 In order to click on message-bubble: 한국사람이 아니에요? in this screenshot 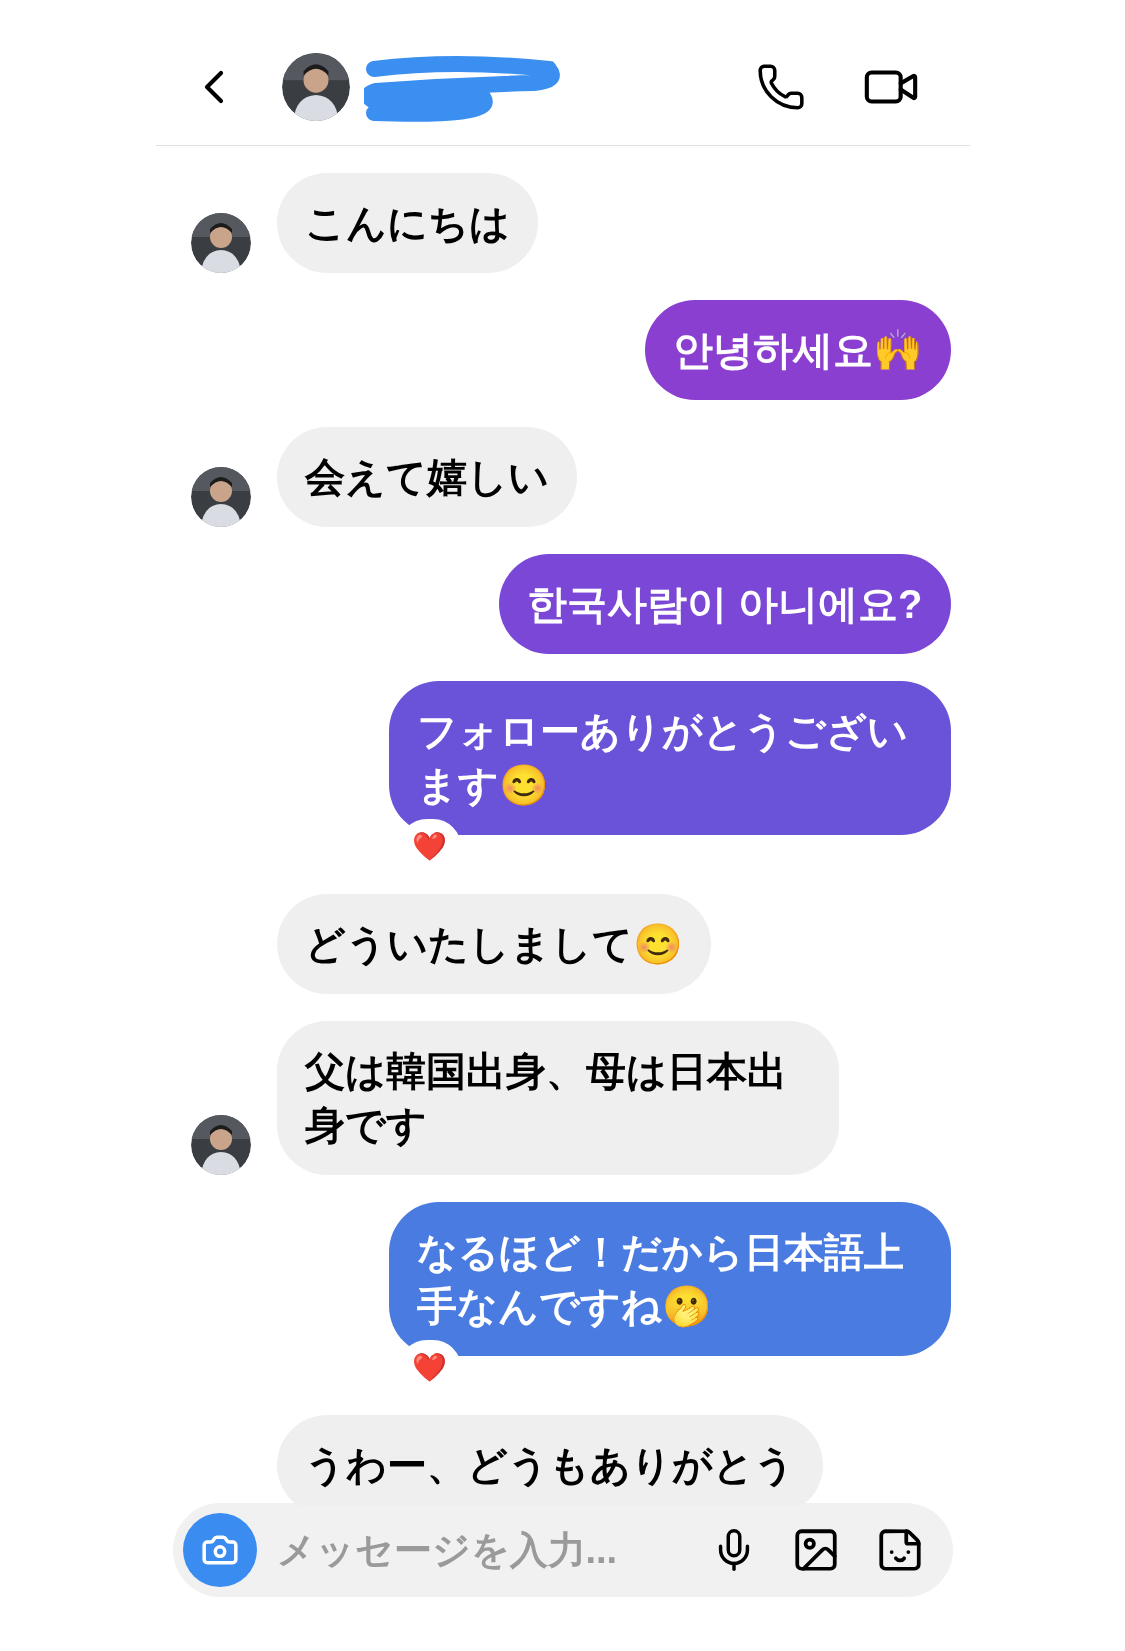, I will do `click(724, 604)`.